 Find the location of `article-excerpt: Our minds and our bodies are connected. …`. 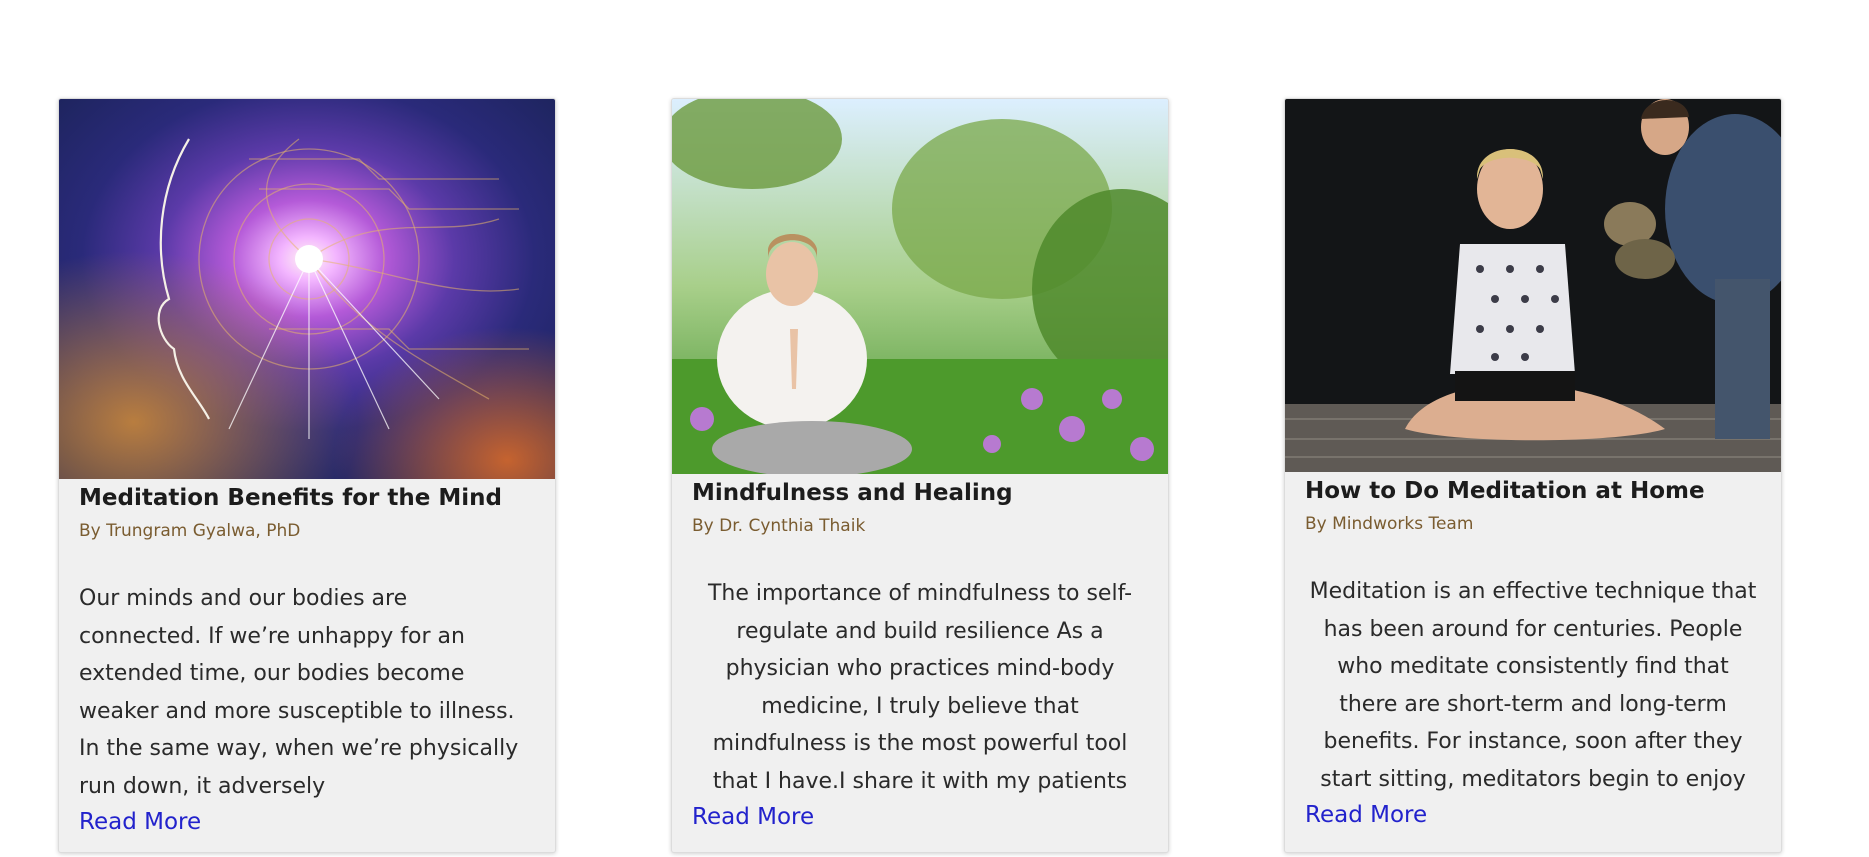

article-excerpt: Our minds and our bodies are connected. … is located at coordinates (299, 692).